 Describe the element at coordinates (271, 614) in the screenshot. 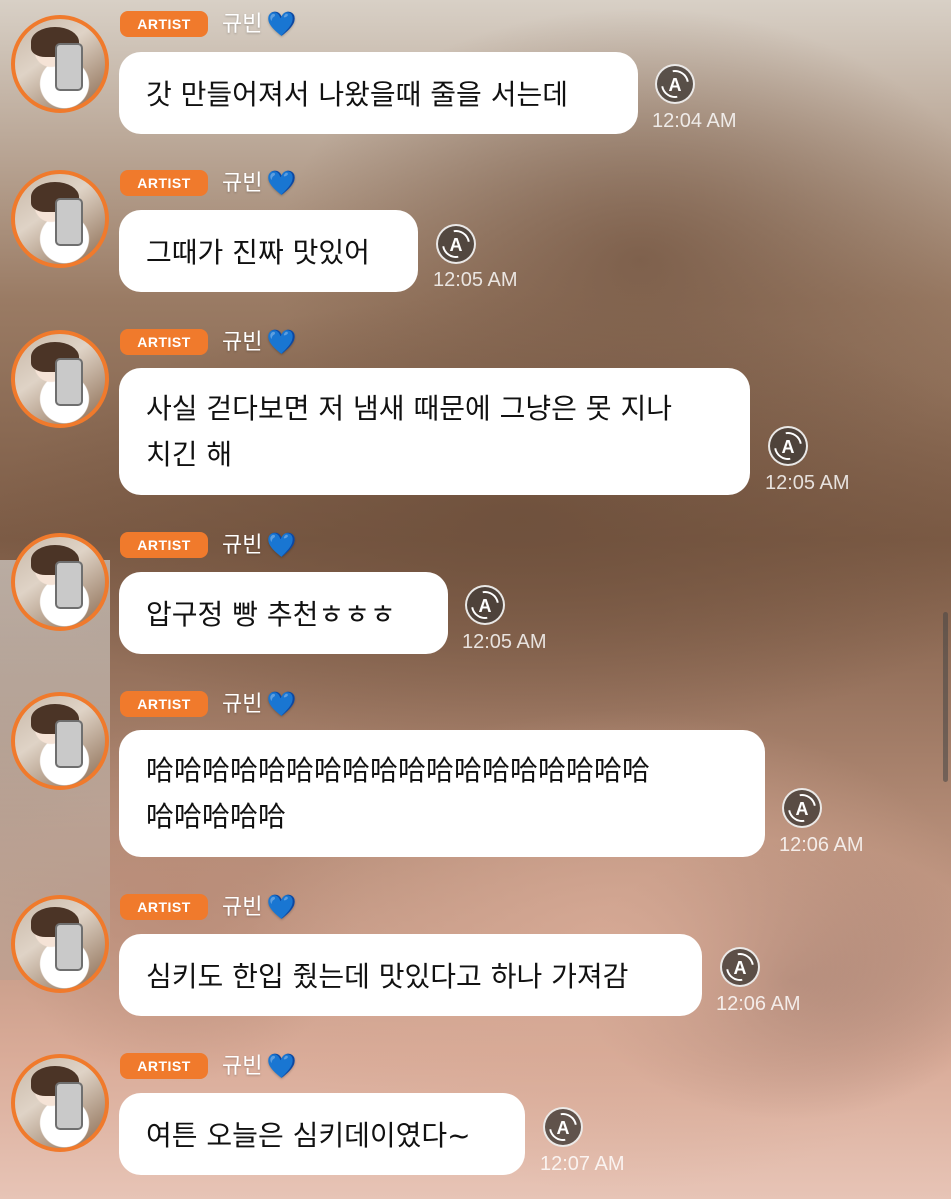

I see `message-text: 압구정 빵 추천ㅎㅎㅎ` at that location.